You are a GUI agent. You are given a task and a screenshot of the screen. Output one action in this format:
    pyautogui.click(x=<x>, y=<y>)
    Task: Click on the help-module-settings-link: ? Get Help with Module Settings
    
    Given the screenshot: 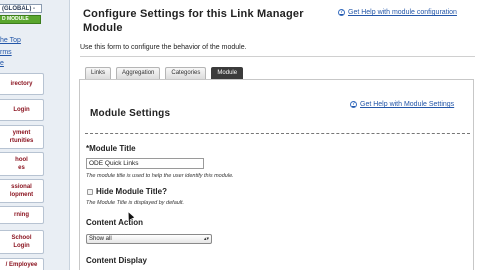 What is the action you would take?
    pyautogui.click(x=402, y=104)
    